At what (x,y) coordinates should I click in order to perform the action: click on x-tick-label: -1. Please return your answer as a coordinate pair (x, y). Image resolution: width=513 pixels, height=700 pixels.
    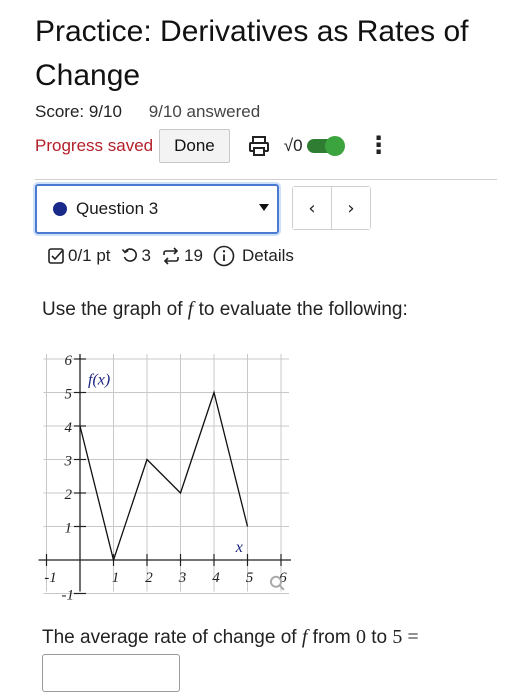
    Looking at the image, I should click on (50, 578).